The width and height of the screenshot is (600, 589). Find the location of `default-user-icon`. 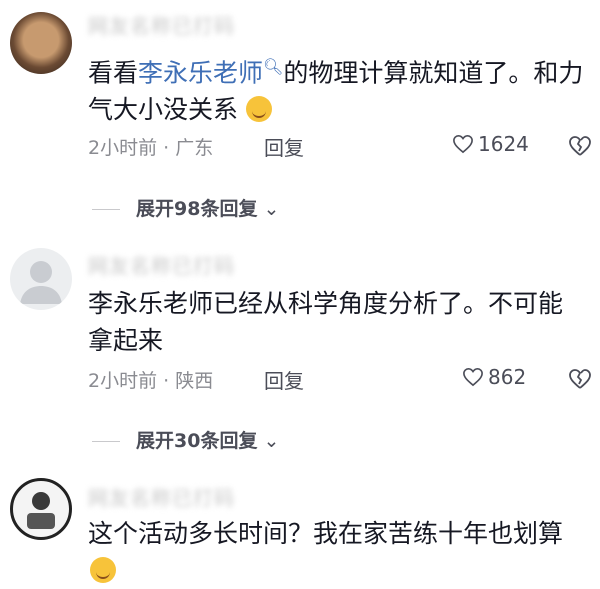

default-user-icon is located at coordinates (41, 282).